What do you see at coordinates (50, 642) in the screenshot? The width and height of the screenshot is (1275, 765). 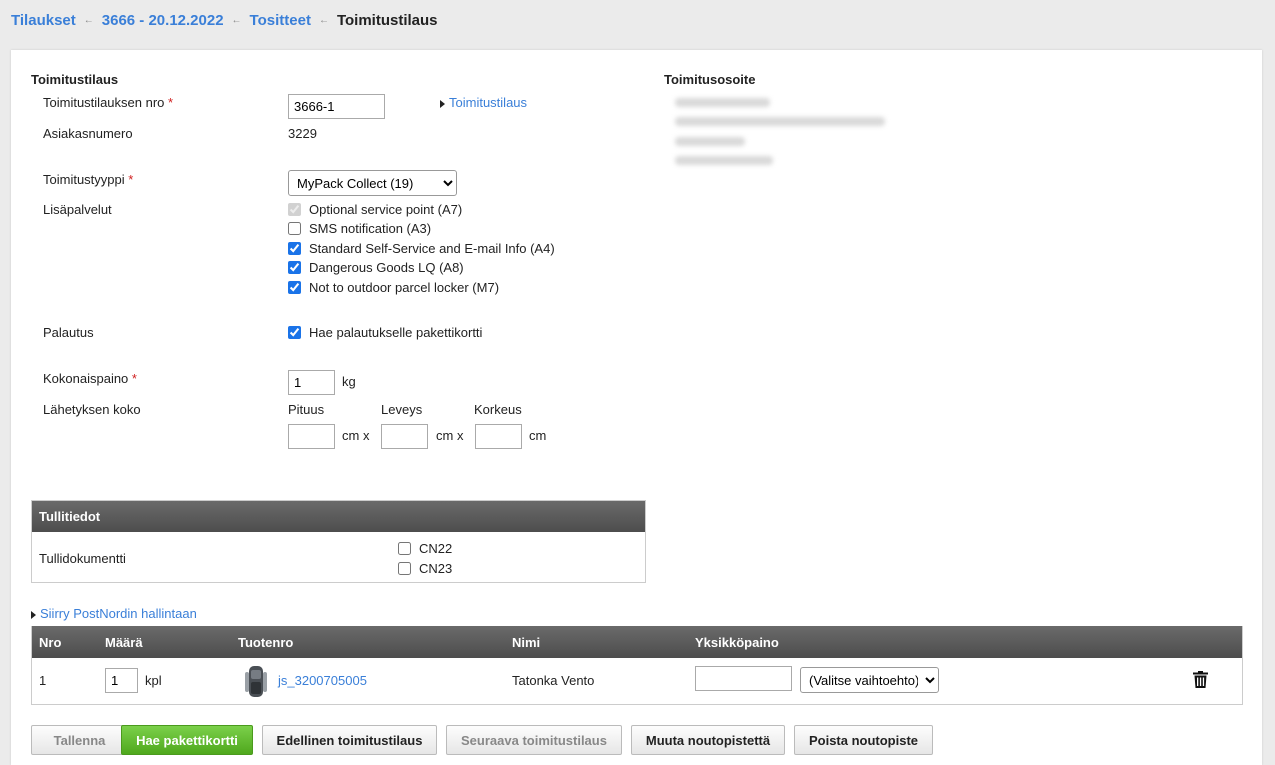 I see `col-nro: Nro` at bounding box center [50, 642].